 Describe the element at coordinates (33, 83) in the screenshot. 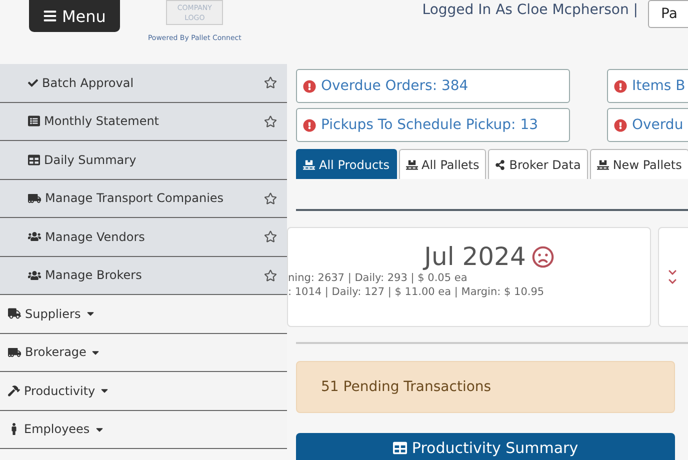

I see `check-icon` at that location.